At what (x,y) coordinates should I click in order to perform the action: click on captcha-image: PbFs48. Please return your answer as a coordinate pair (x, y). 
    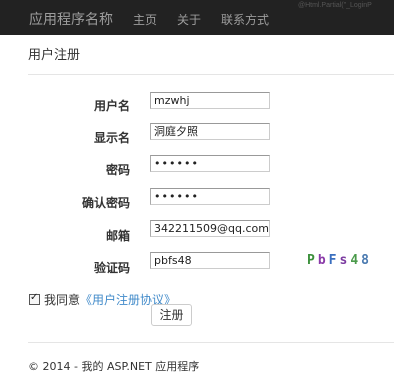
    Looking at the image, I should click on (339, 260).